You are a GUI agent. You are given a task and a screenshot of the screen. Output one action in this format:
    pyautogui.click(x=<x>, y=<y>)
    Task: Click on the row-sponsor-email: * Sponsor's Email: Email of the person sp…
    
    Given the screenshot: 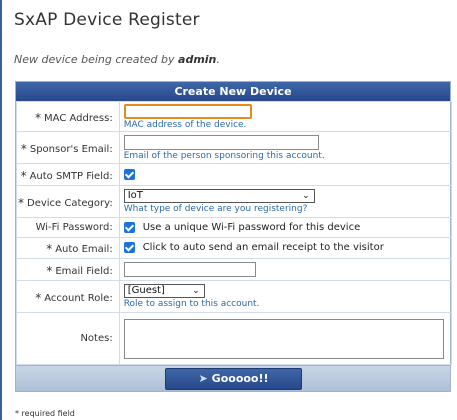 What is the action you would take?
    pyautogui.click(x=234, y=147)
    